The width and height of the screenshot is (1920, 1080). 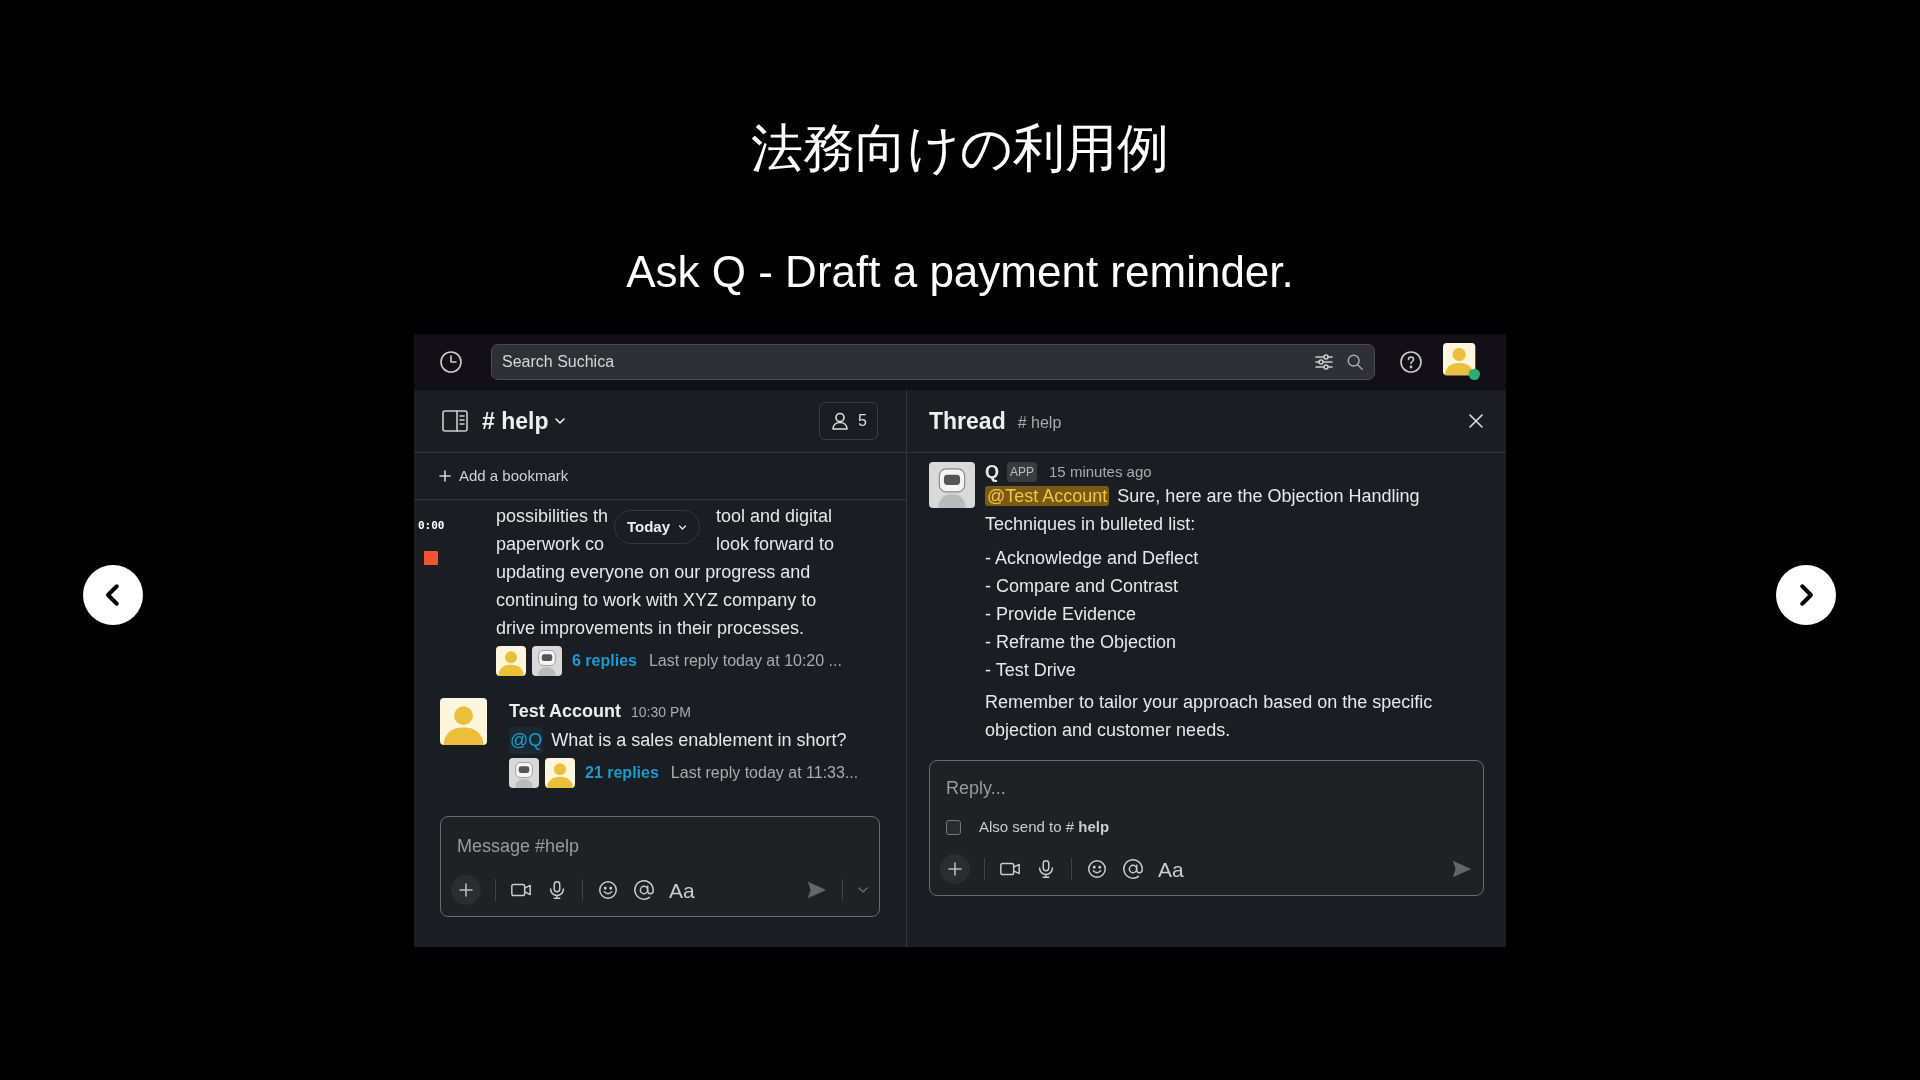 What do you see at coordinates (552, 516) in the screenshot?
I see `message-text: possibilities th` at bounding box center [552, 516].